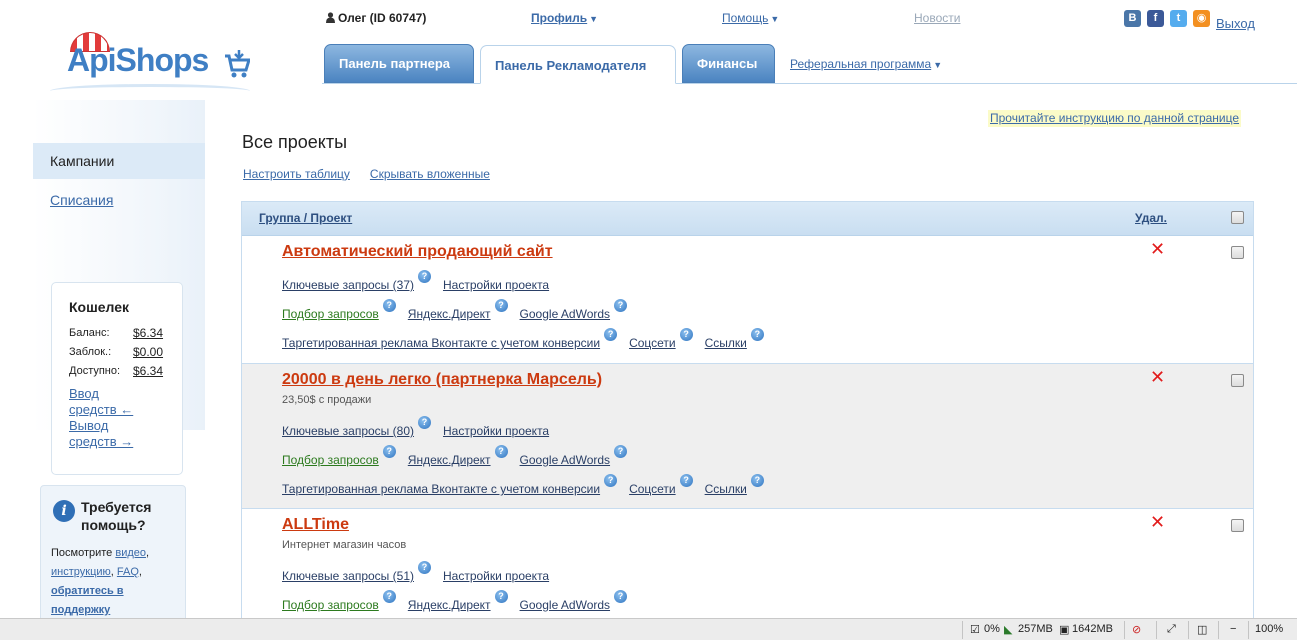  What do you see at coordinates (430, 174) in the screenshot?
I see `hide-nested-link: Скрывать вложенные` at bounding box center [430, 174].